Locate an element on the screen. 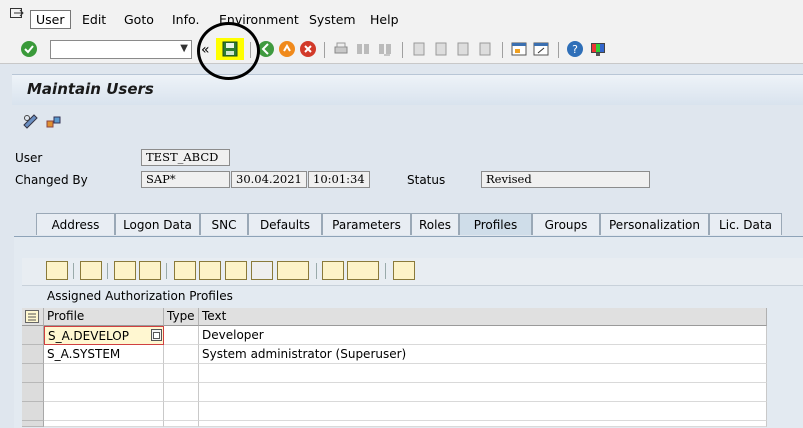  paste-icon is located at coordinates (150, 270).